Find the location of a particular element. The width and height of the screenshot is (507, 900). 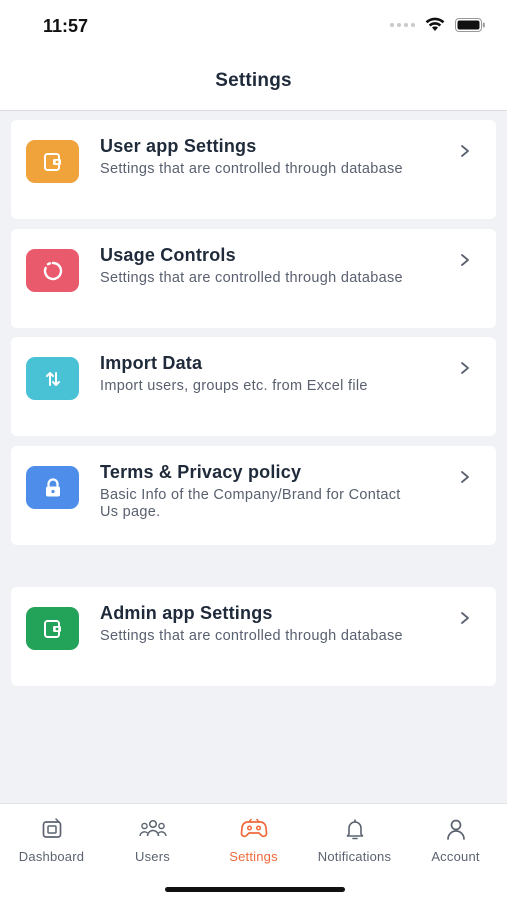

settings-gamepad-icon is located at coordinates (253, 828).